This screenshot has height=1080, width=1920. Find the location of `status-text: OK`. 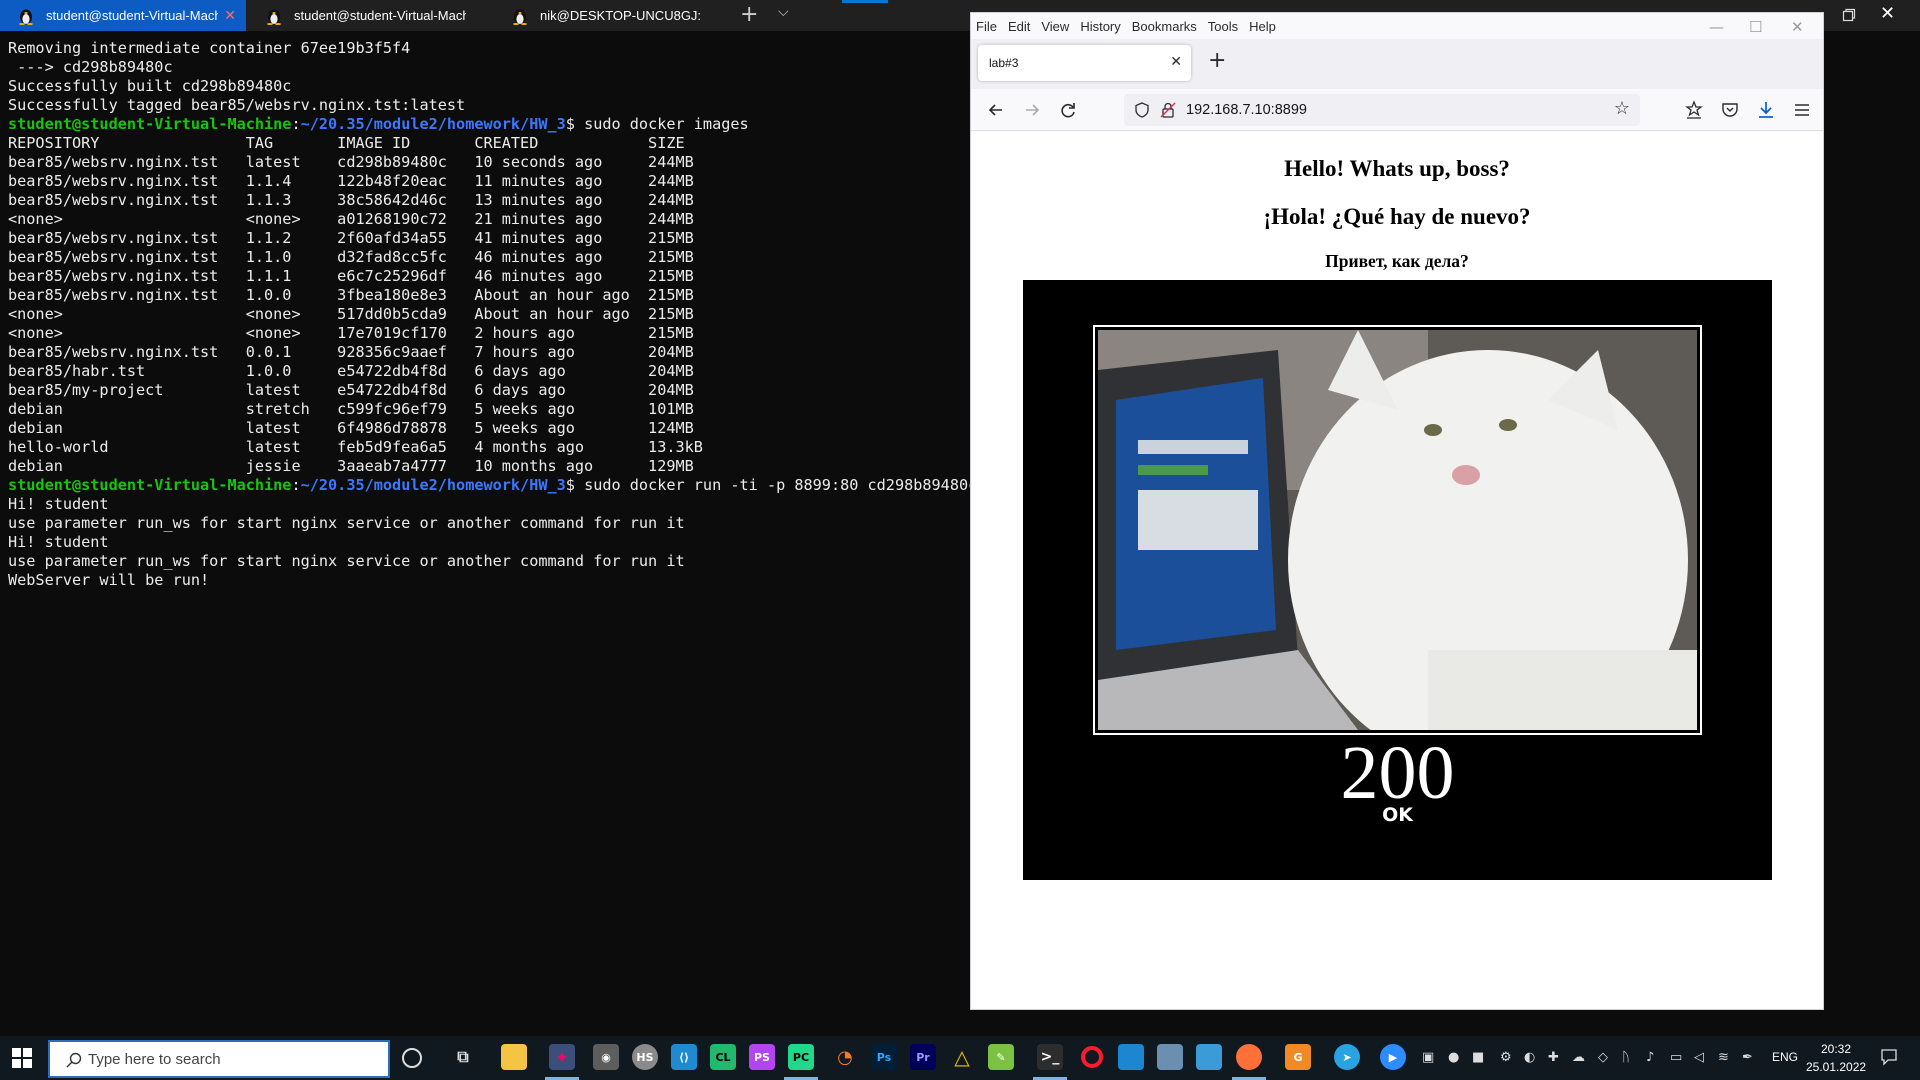

status-text: OK is located at coordinates (1397, 815).